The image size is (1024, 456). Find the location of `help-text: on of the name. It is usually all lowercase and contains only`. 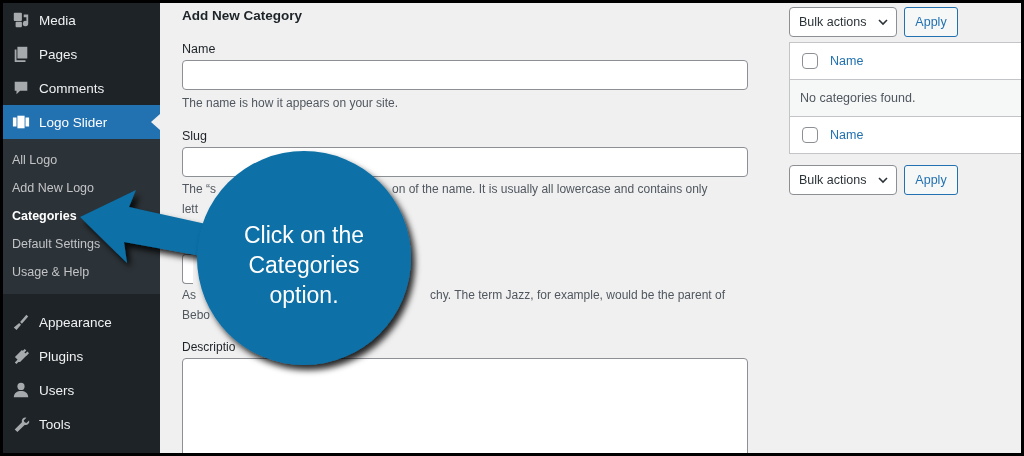

help-text: on of the name. It is usually all lowercase and contains only is located at coordinates (550, 189).